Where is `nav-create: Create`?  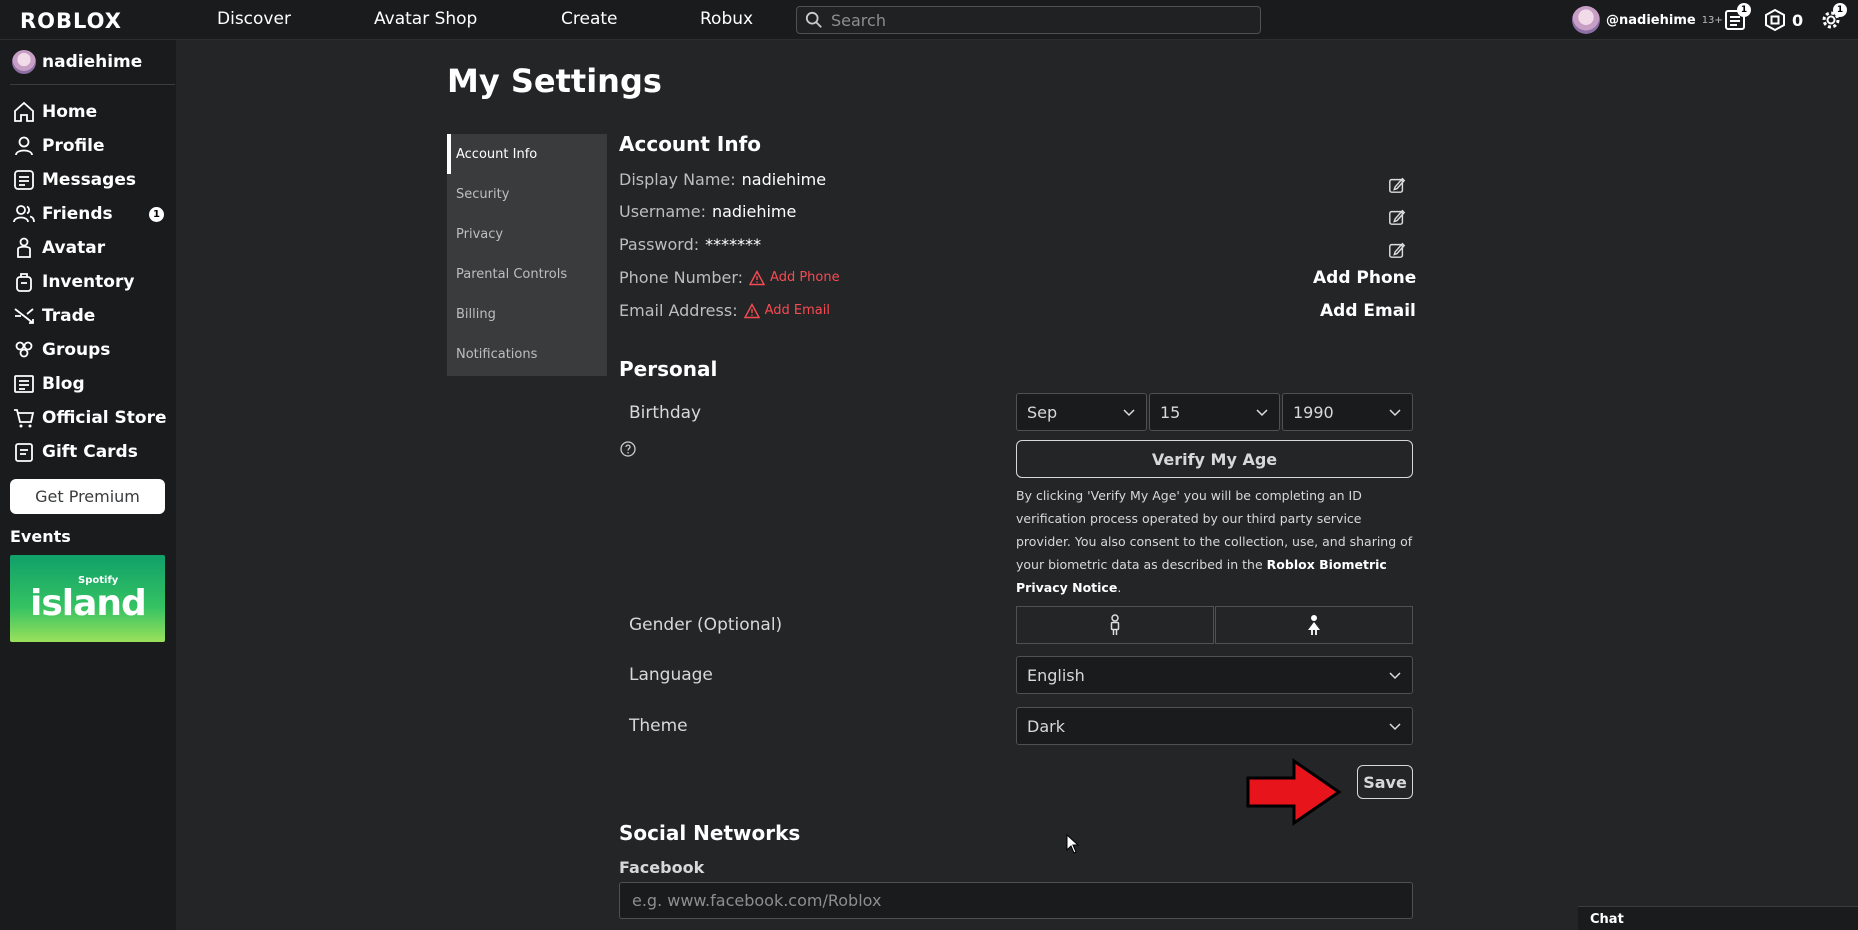
nav-create: Create is located at coordinates (589, 19).